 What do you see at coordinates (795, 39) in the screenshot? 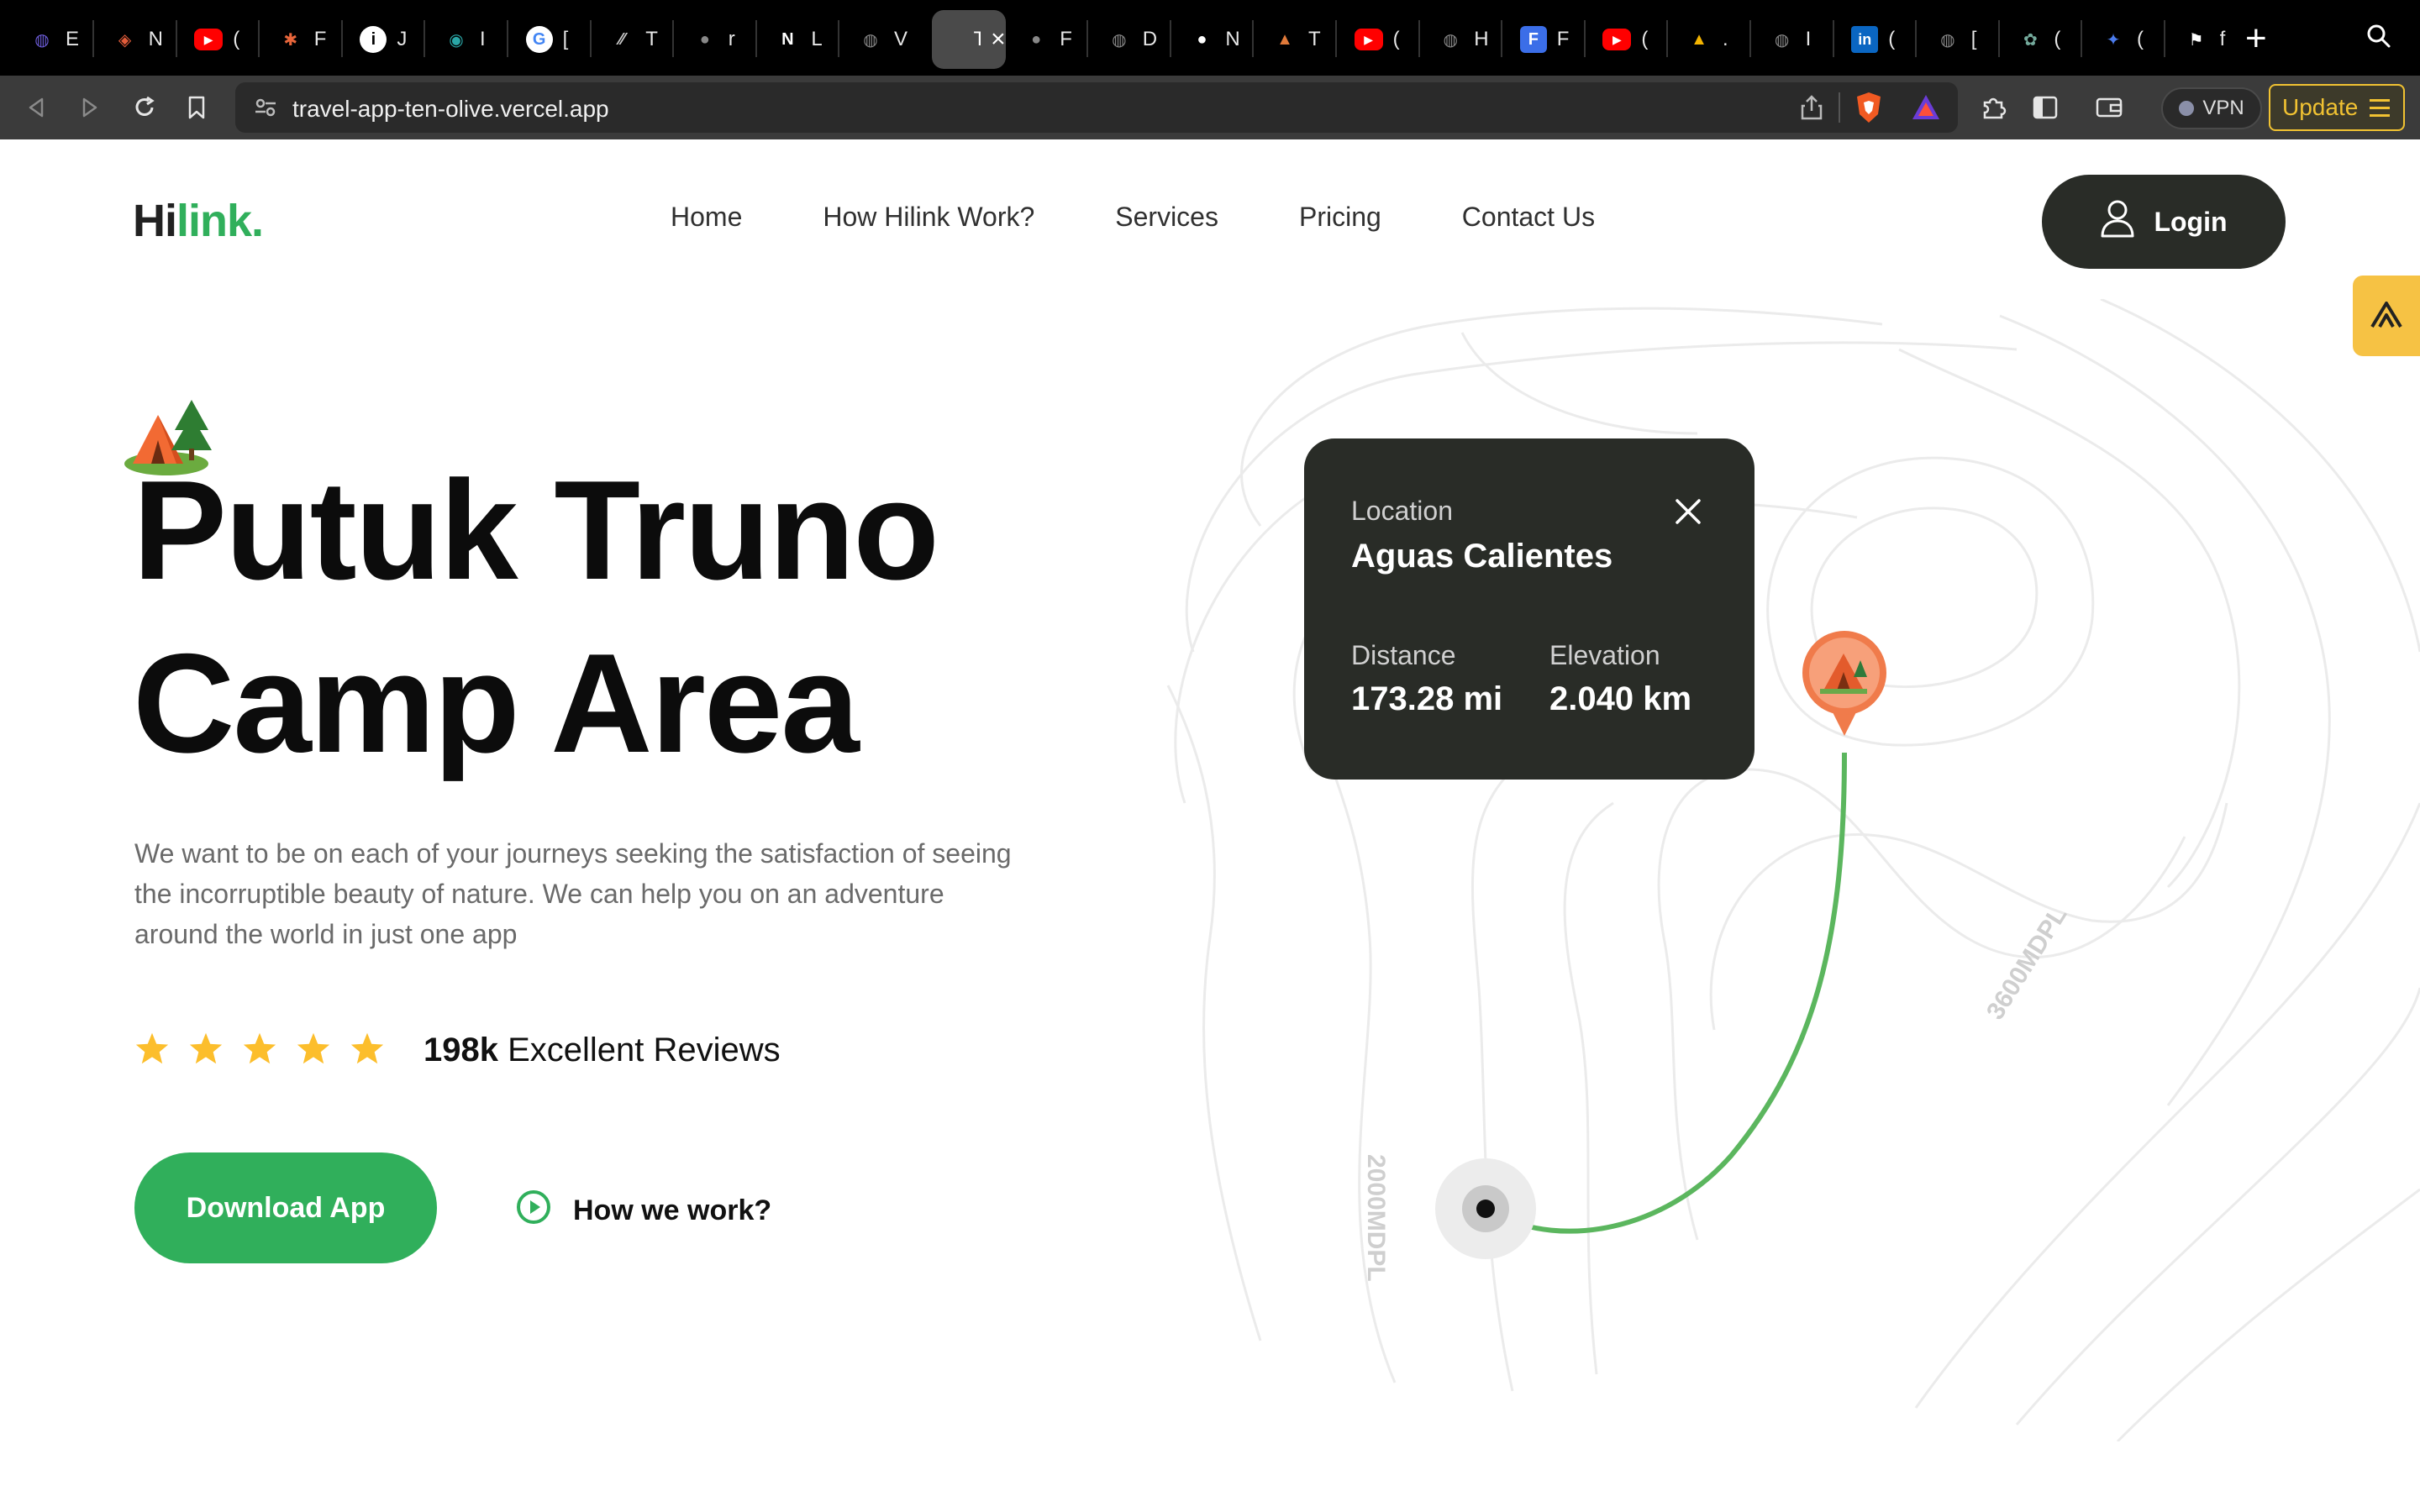
I see `browser-tab: NL` at bounding box center [795, 39].